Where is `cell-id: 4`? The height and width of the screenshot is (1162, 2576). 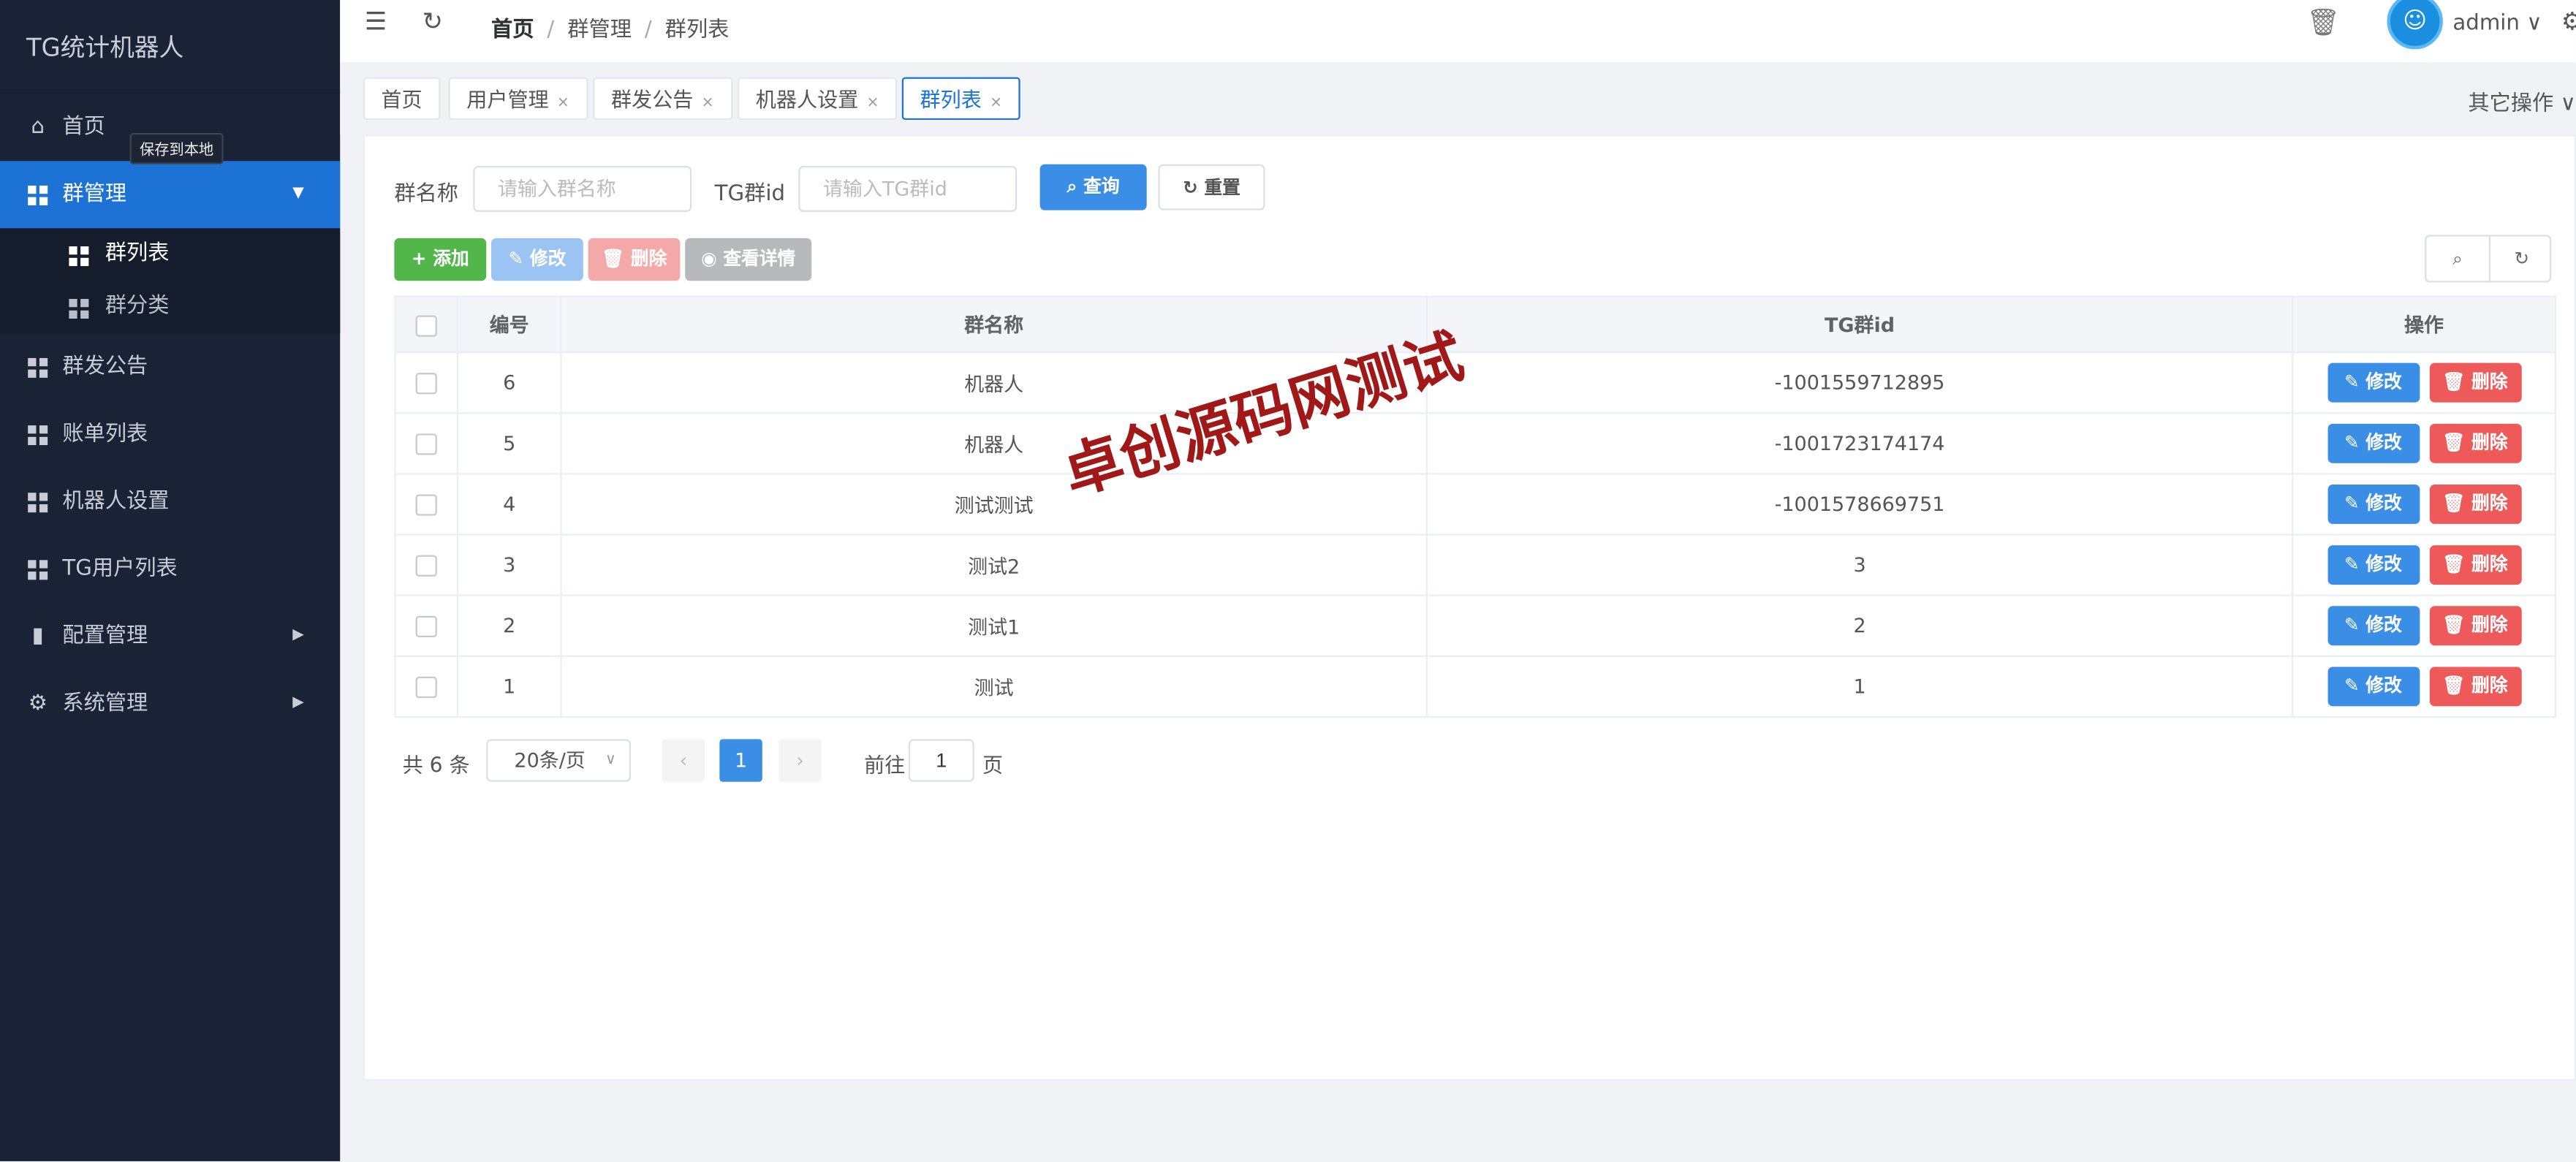 cell-id: 4 is located at coordinates (509, 504).